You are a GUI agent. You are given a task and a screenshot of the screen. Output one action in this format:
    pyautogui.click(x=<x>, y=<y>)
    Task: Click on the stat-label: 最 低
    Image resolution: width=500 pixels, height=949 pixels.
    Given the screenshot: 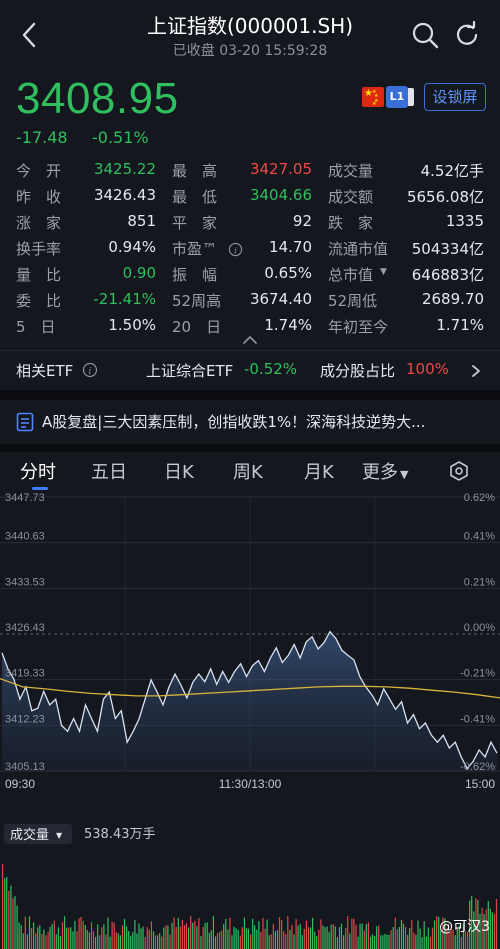 What is the action you would take?
    pyautogui.click(x=195, y=197)
    